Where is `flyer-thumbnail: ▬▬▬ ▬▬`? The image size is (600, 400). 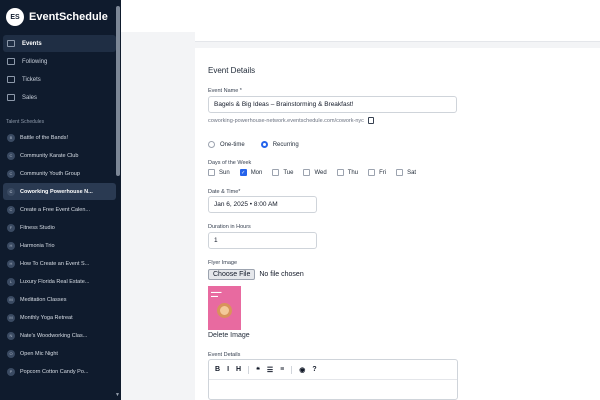
flyer-thumbnail: ▬▬▬ ▬▬ is located at coordinates (224, 308).